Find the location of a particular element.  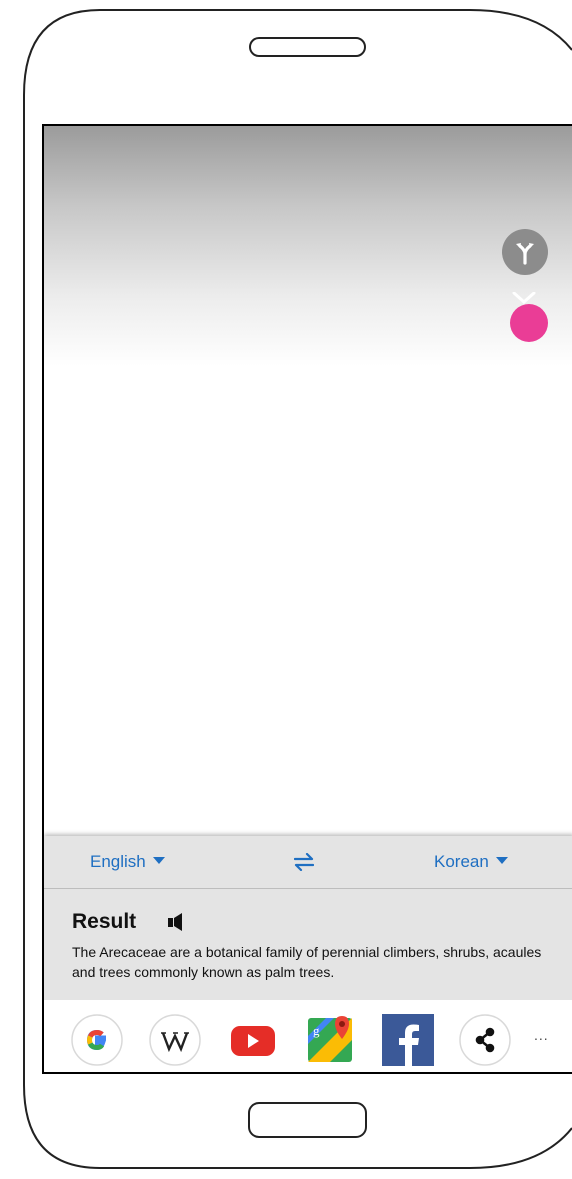

target-language-select: Korean is located at coordinates (471, 862).